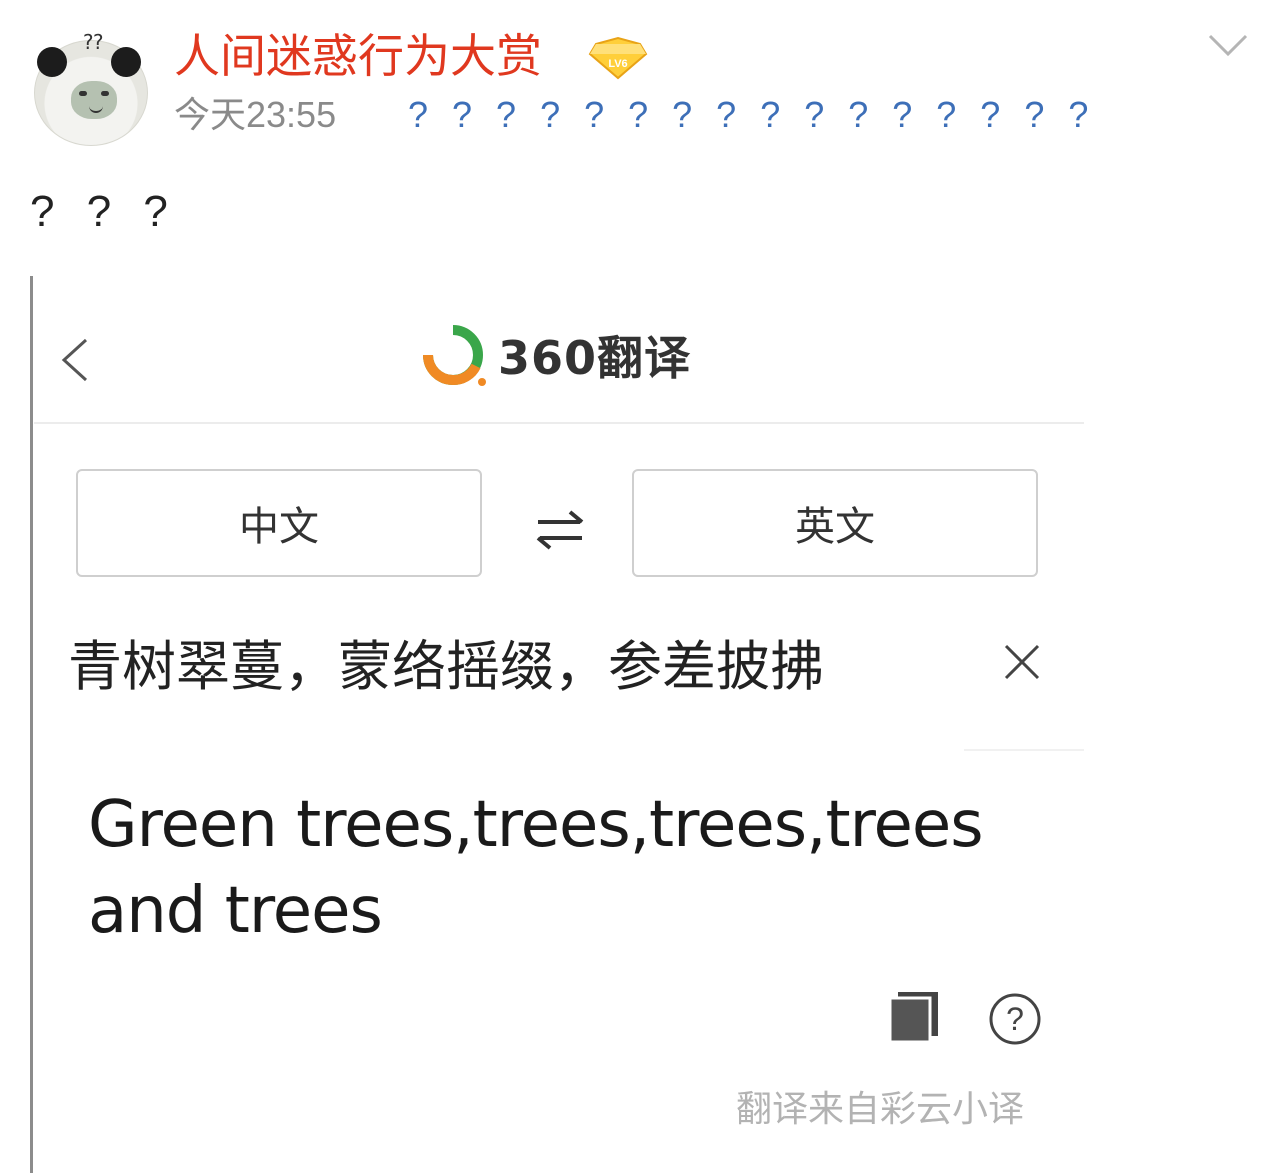 The height and width of the screenshot is (1173, 1280). What do you see at coordinates (559, 423) in the screenshot?
I see `header-divider` at bounding box center [559, 423].